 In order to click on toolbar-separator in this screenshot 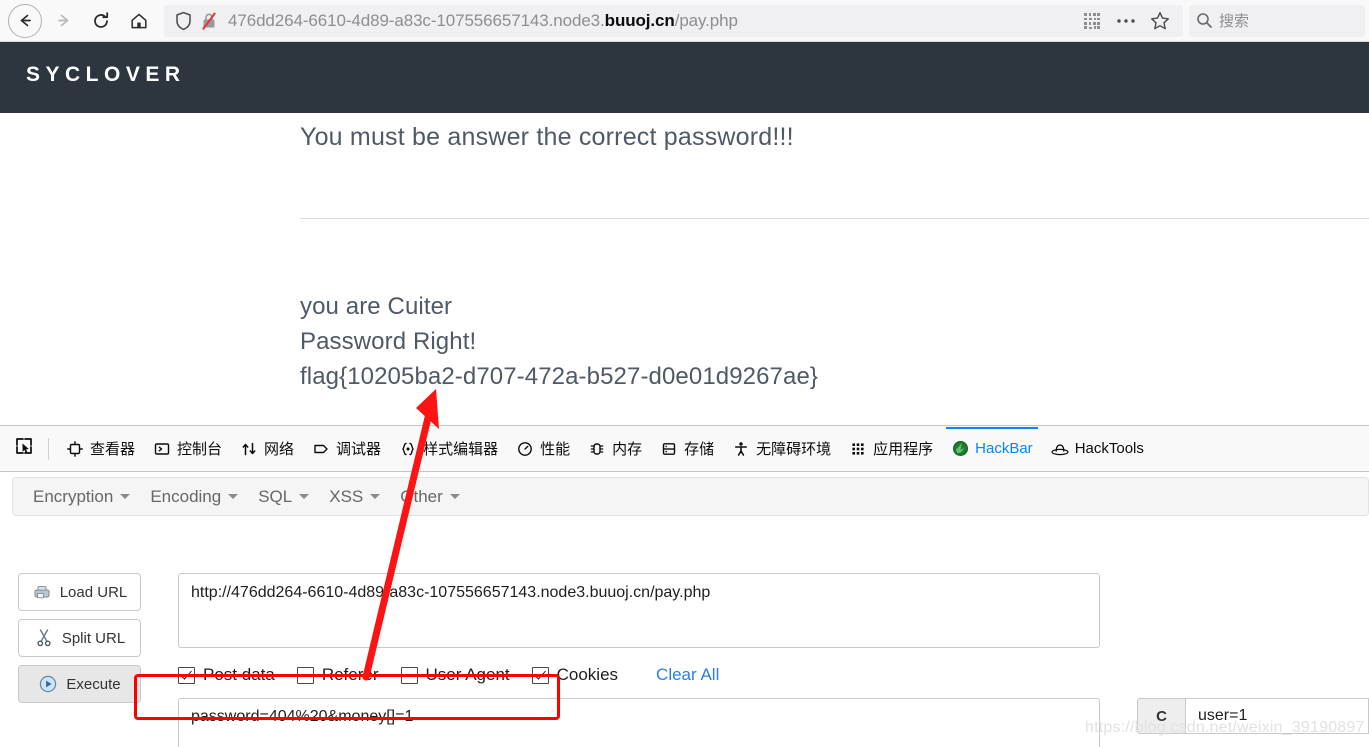, I will do `click(48, 448)`.